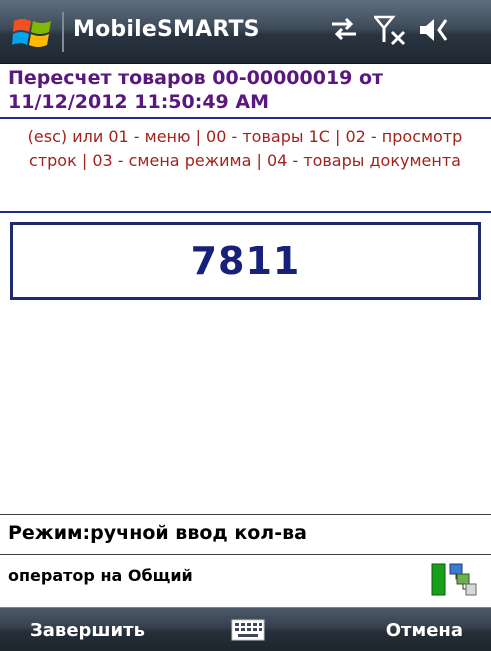 This screenshot has width=491, height=651. I want to click on signal-no-service-icon, so click(391, 31).